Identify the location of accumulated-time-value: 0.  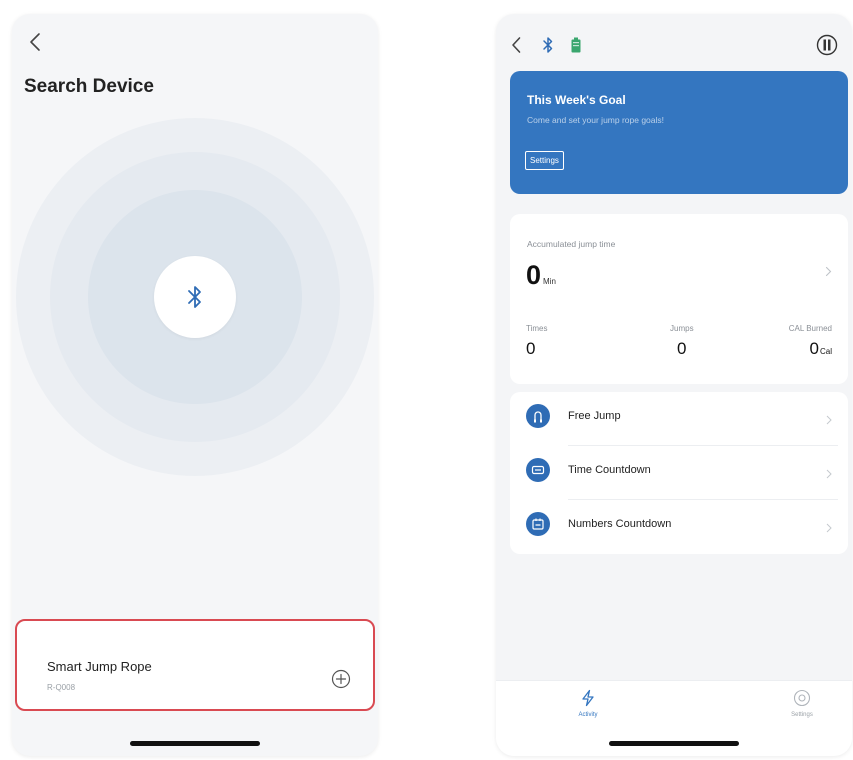
(534, 275).